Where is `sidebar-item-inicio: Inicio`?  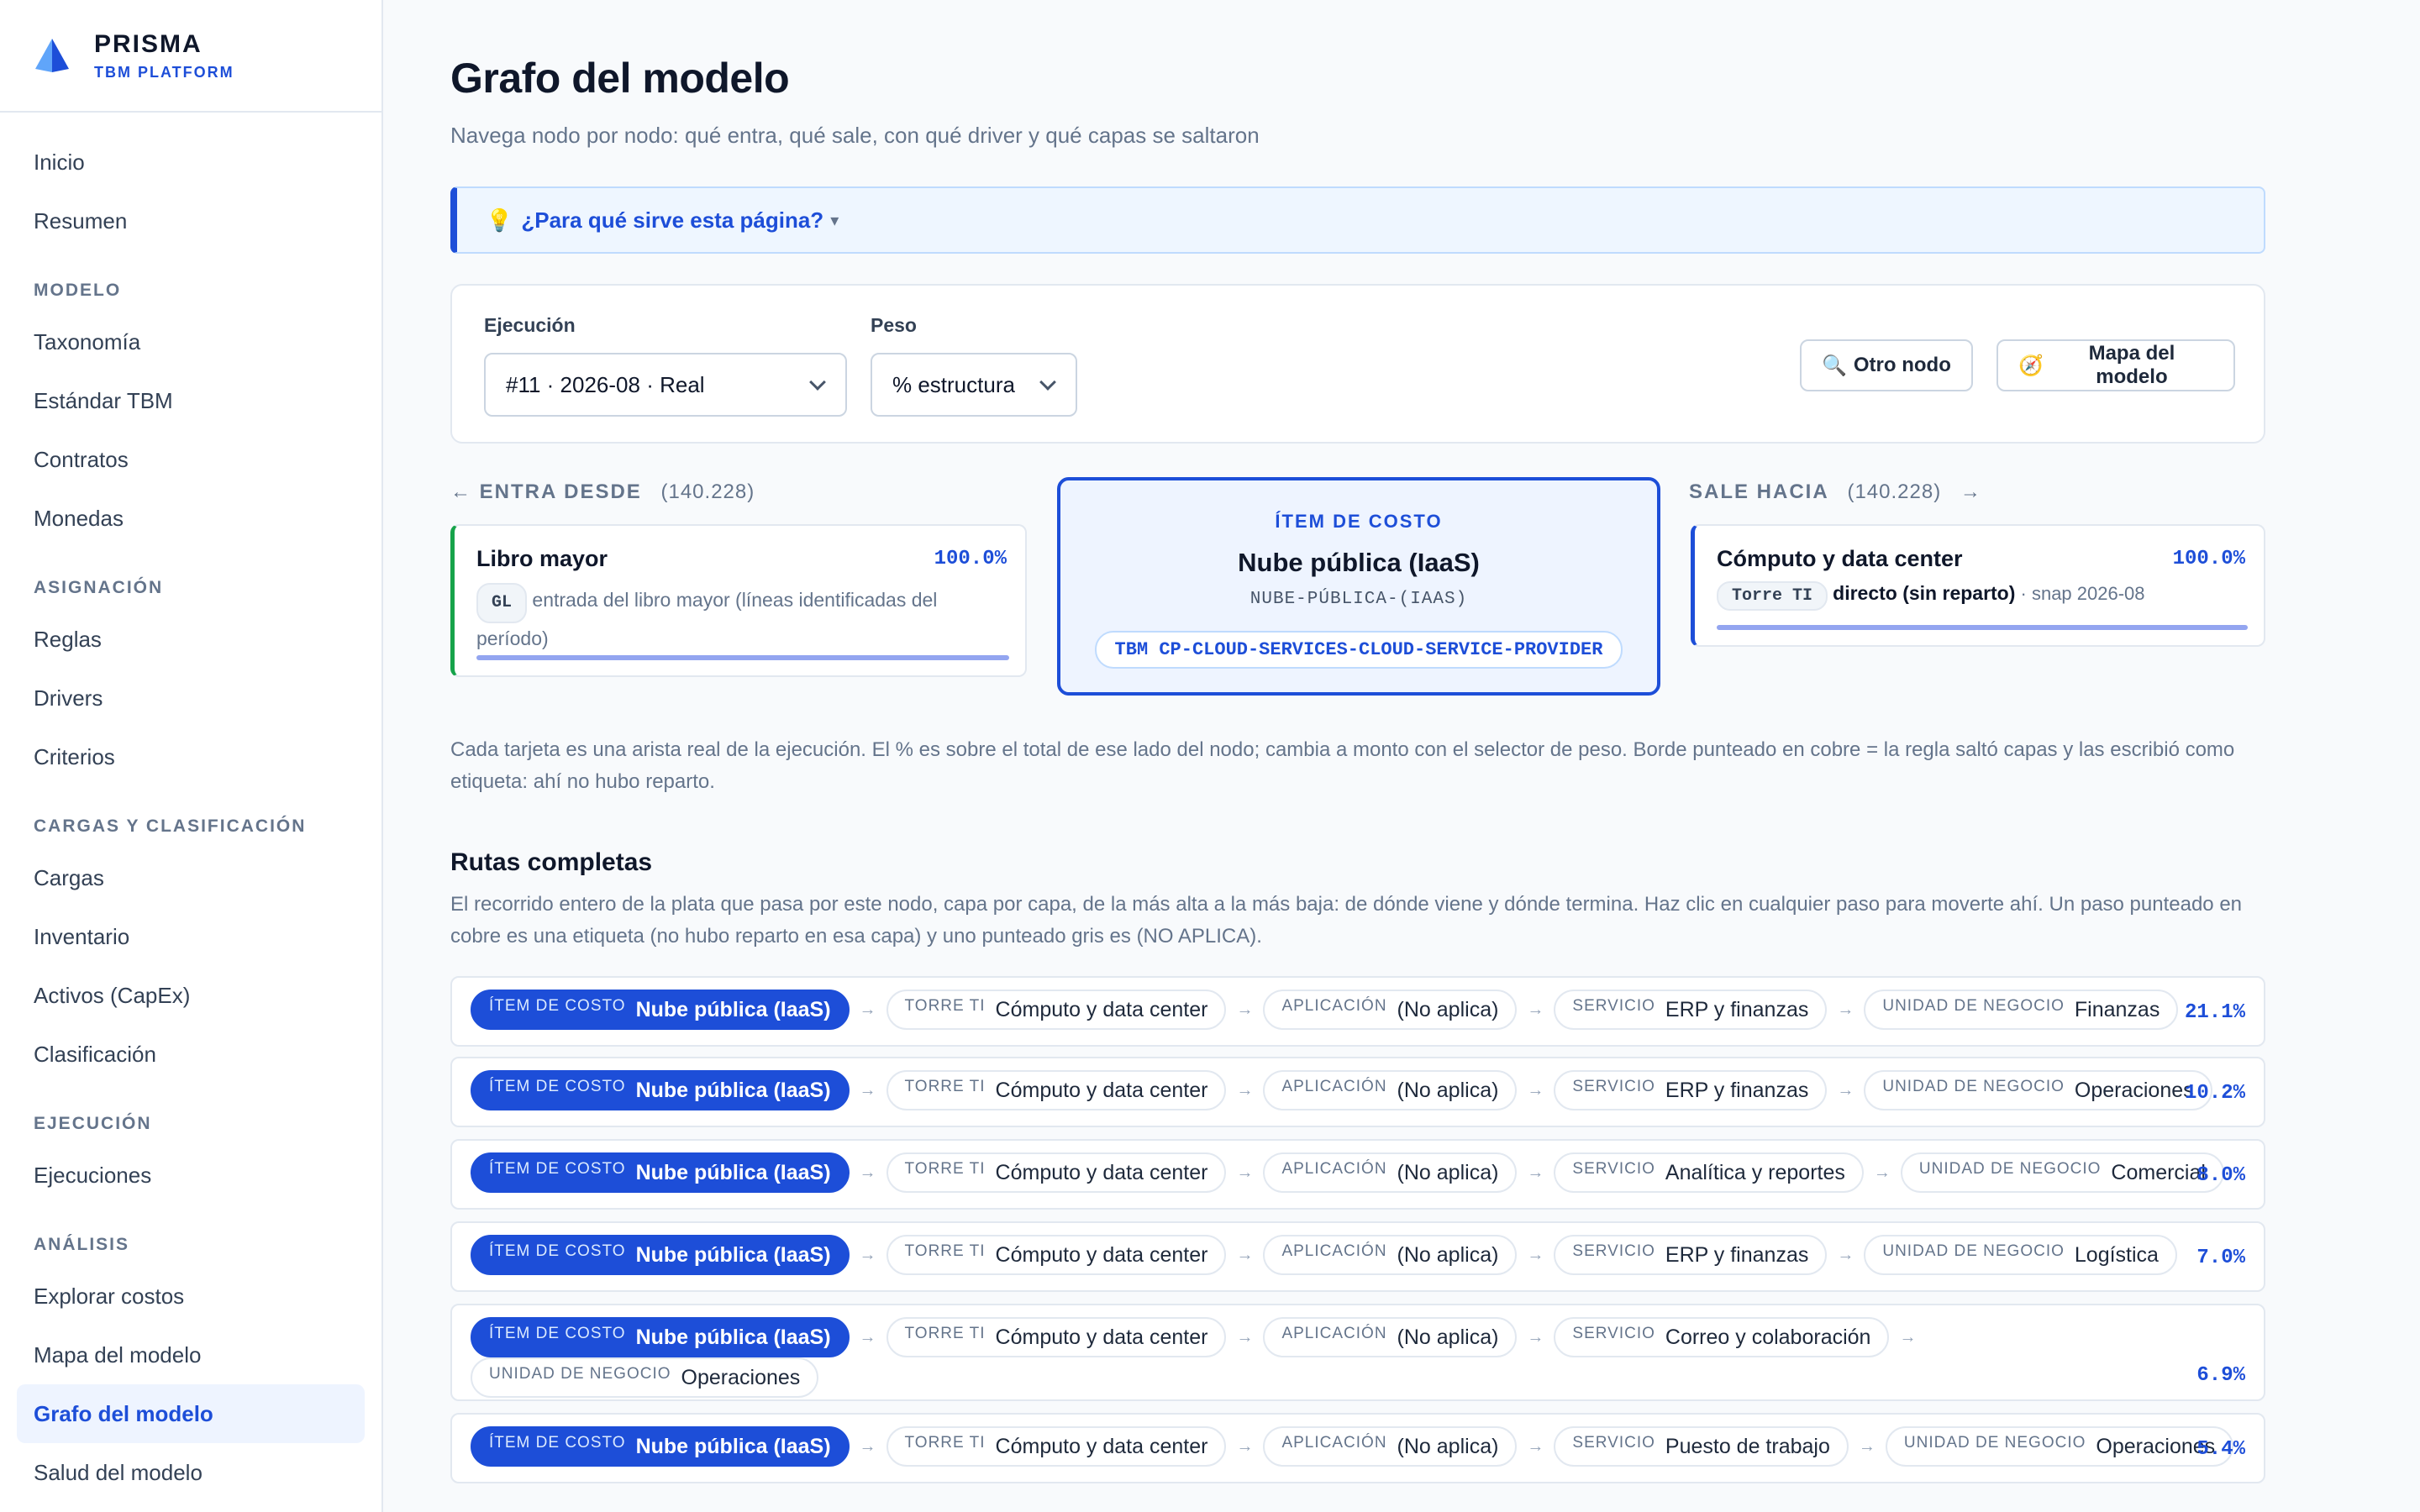
sidebar-item-inicio: Inicio is located at coordinates (191, 162).